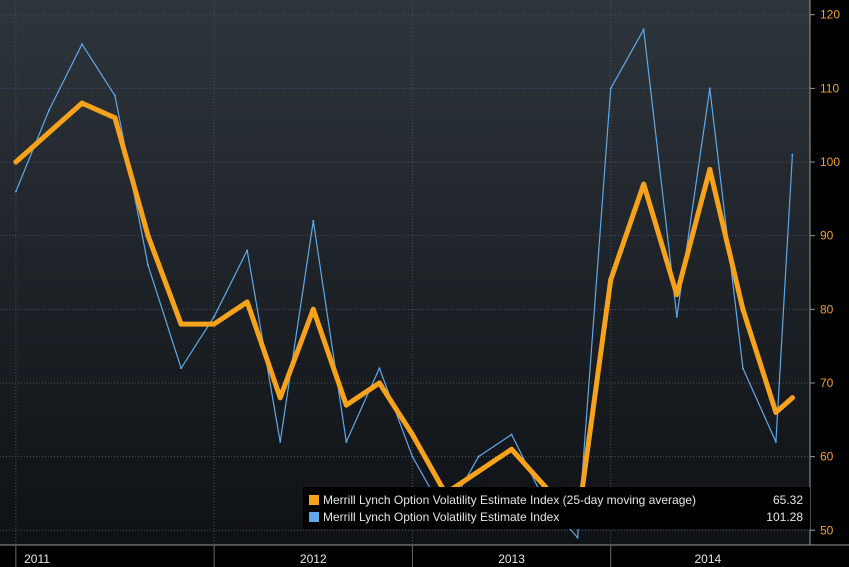 The image size is (849, 567). I want to click on y-tick-label: 120, so click(830, 15).